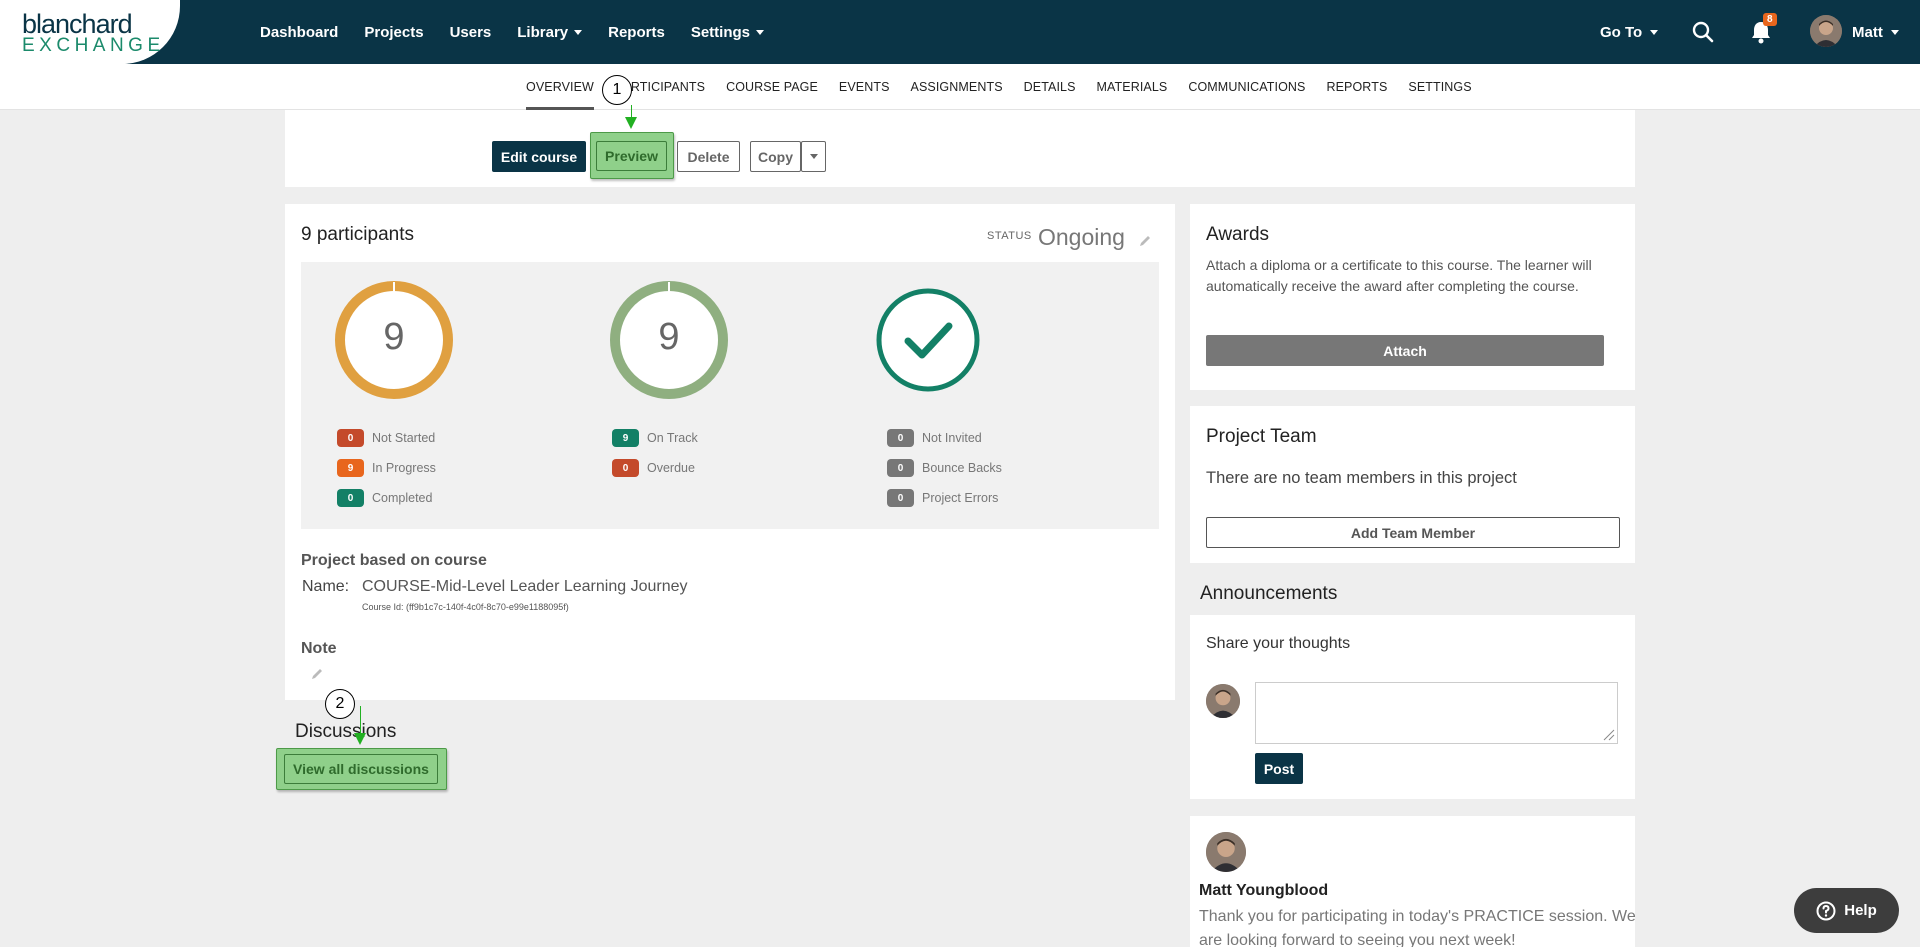 Image resolution: width=1920 pixels, height=947 pixels. Describe the element at coordinates (1132, 87) in the screenshot. I see `tab-materials: MATERIALS` at that location.